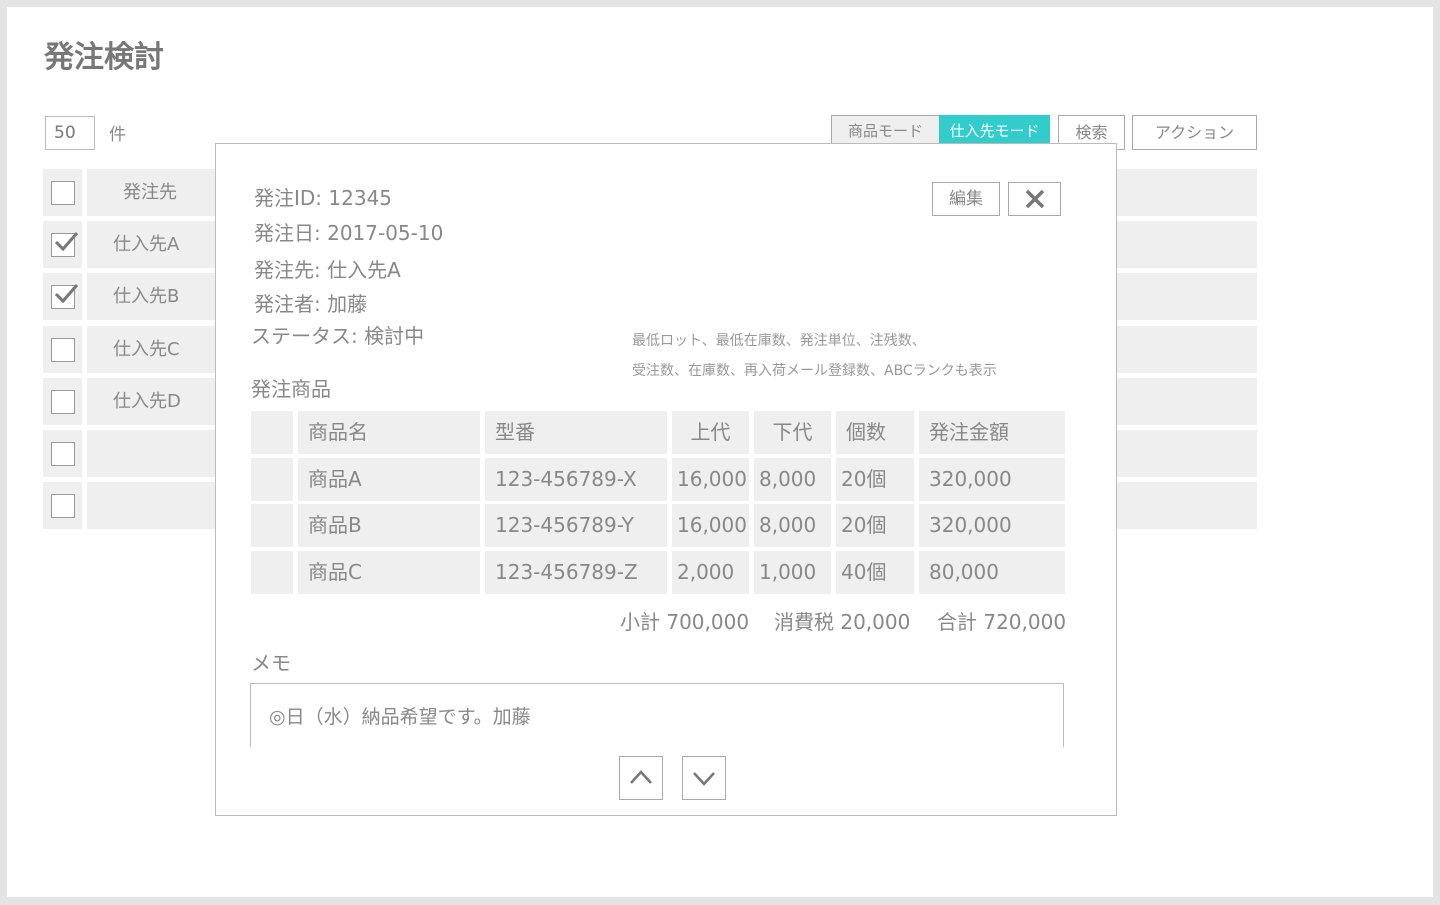 The width and height of the screenshot is (1440, 905). Describe the element at coordinates (875, 572) in the screenshot. I see `table-cell: 40個` at that location.